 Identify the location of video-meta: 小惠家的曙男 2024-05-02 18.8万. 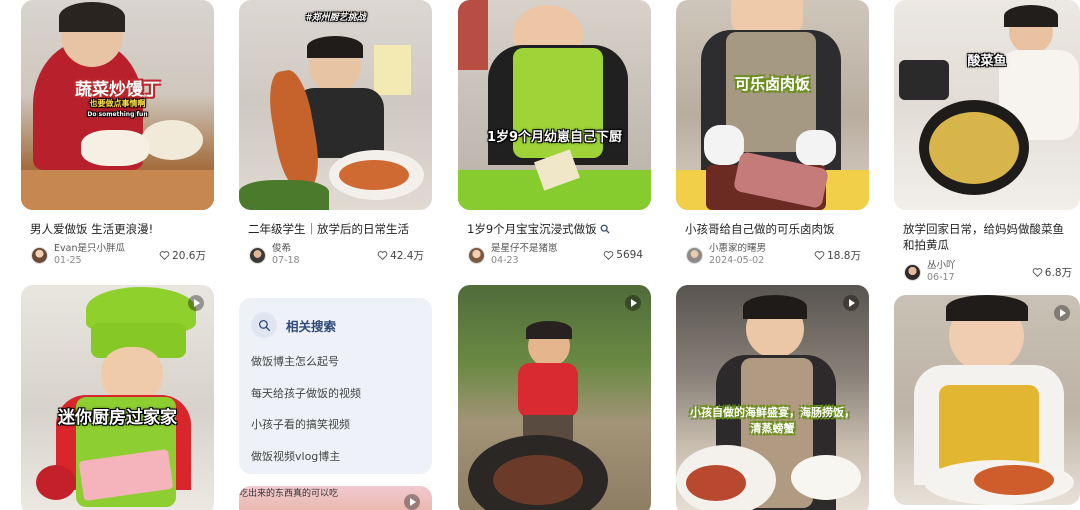
(772, 255).